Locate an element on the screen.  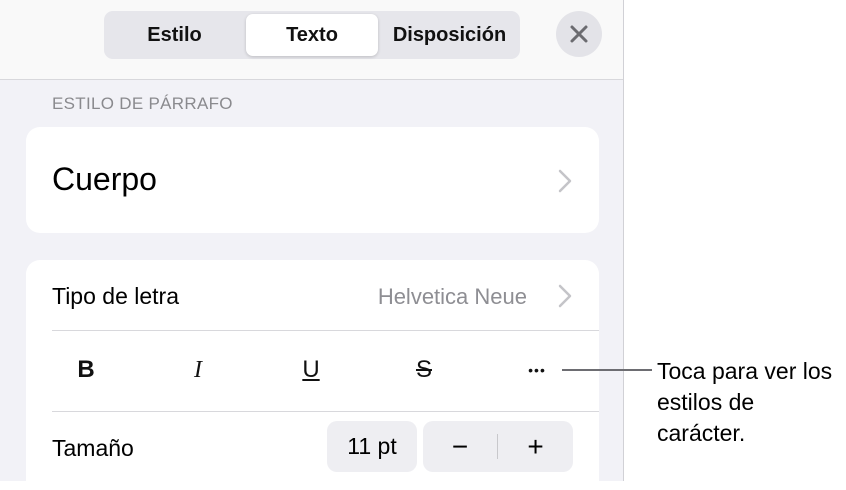
paragraph-style-row: Cuerpo is located at coordinates (312, 180).